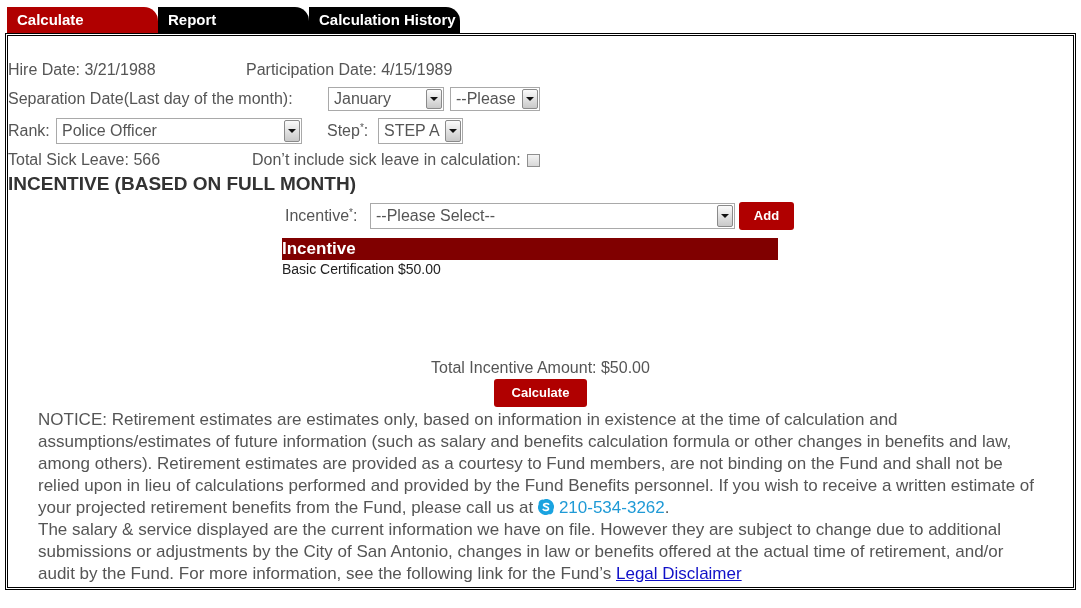 Image resolution: width=1081 pixels, height=608 pixels. Describe the element at coordinates (361, 269) in the screenshot. I see `table-cell-text: Basic Certification $50.00` at that location.